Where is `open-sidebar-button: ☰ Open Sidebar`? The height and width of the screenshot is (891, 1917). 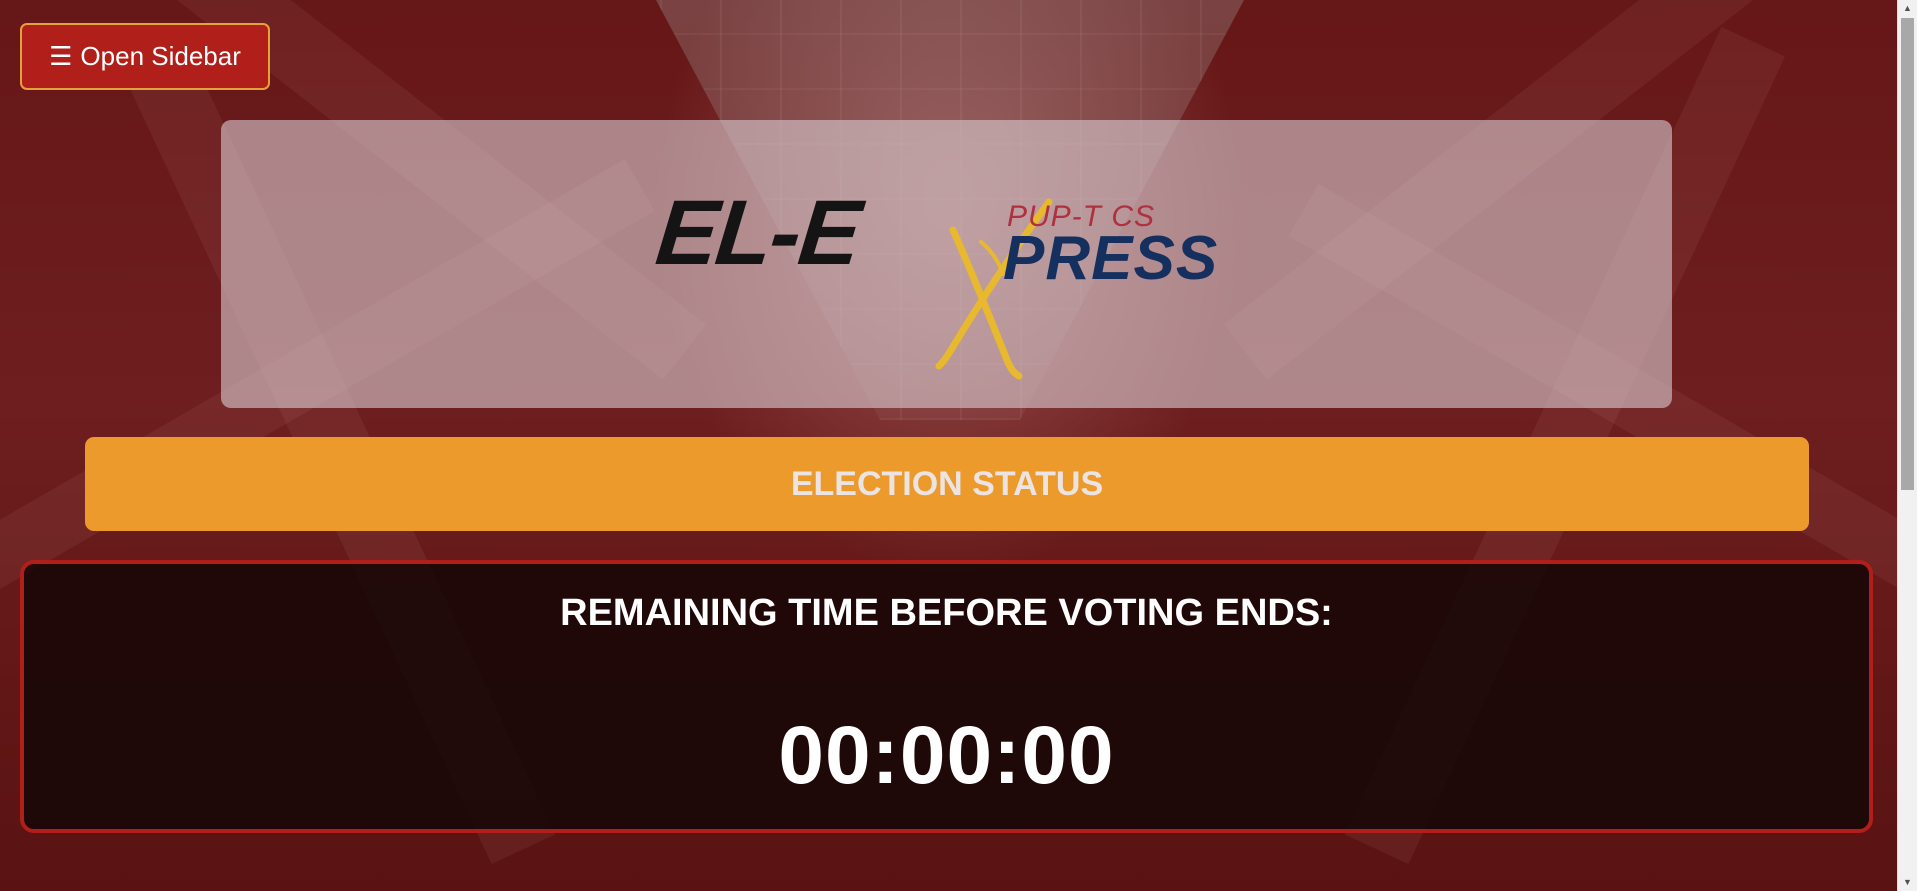
open-sidebar-button: ☰ Open Sidebar is located at coordinates (145, 56).